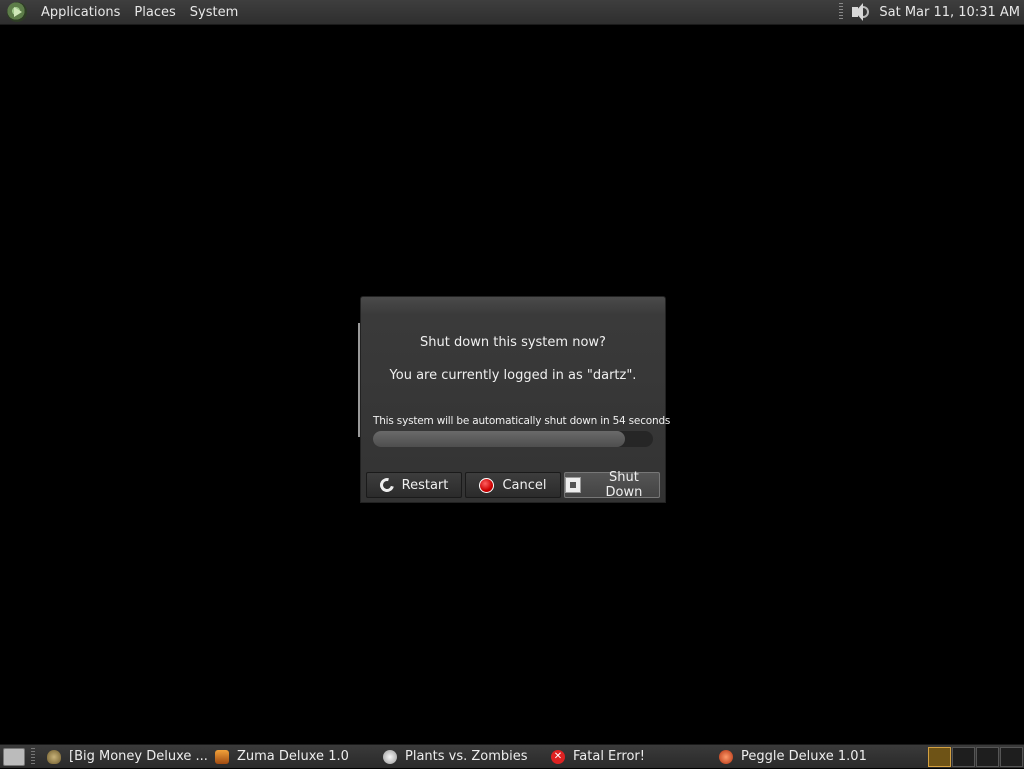 The width and height of the screenshot is (1024, 769). I want to click on cancel-label: Cancel, so click(524, 485).